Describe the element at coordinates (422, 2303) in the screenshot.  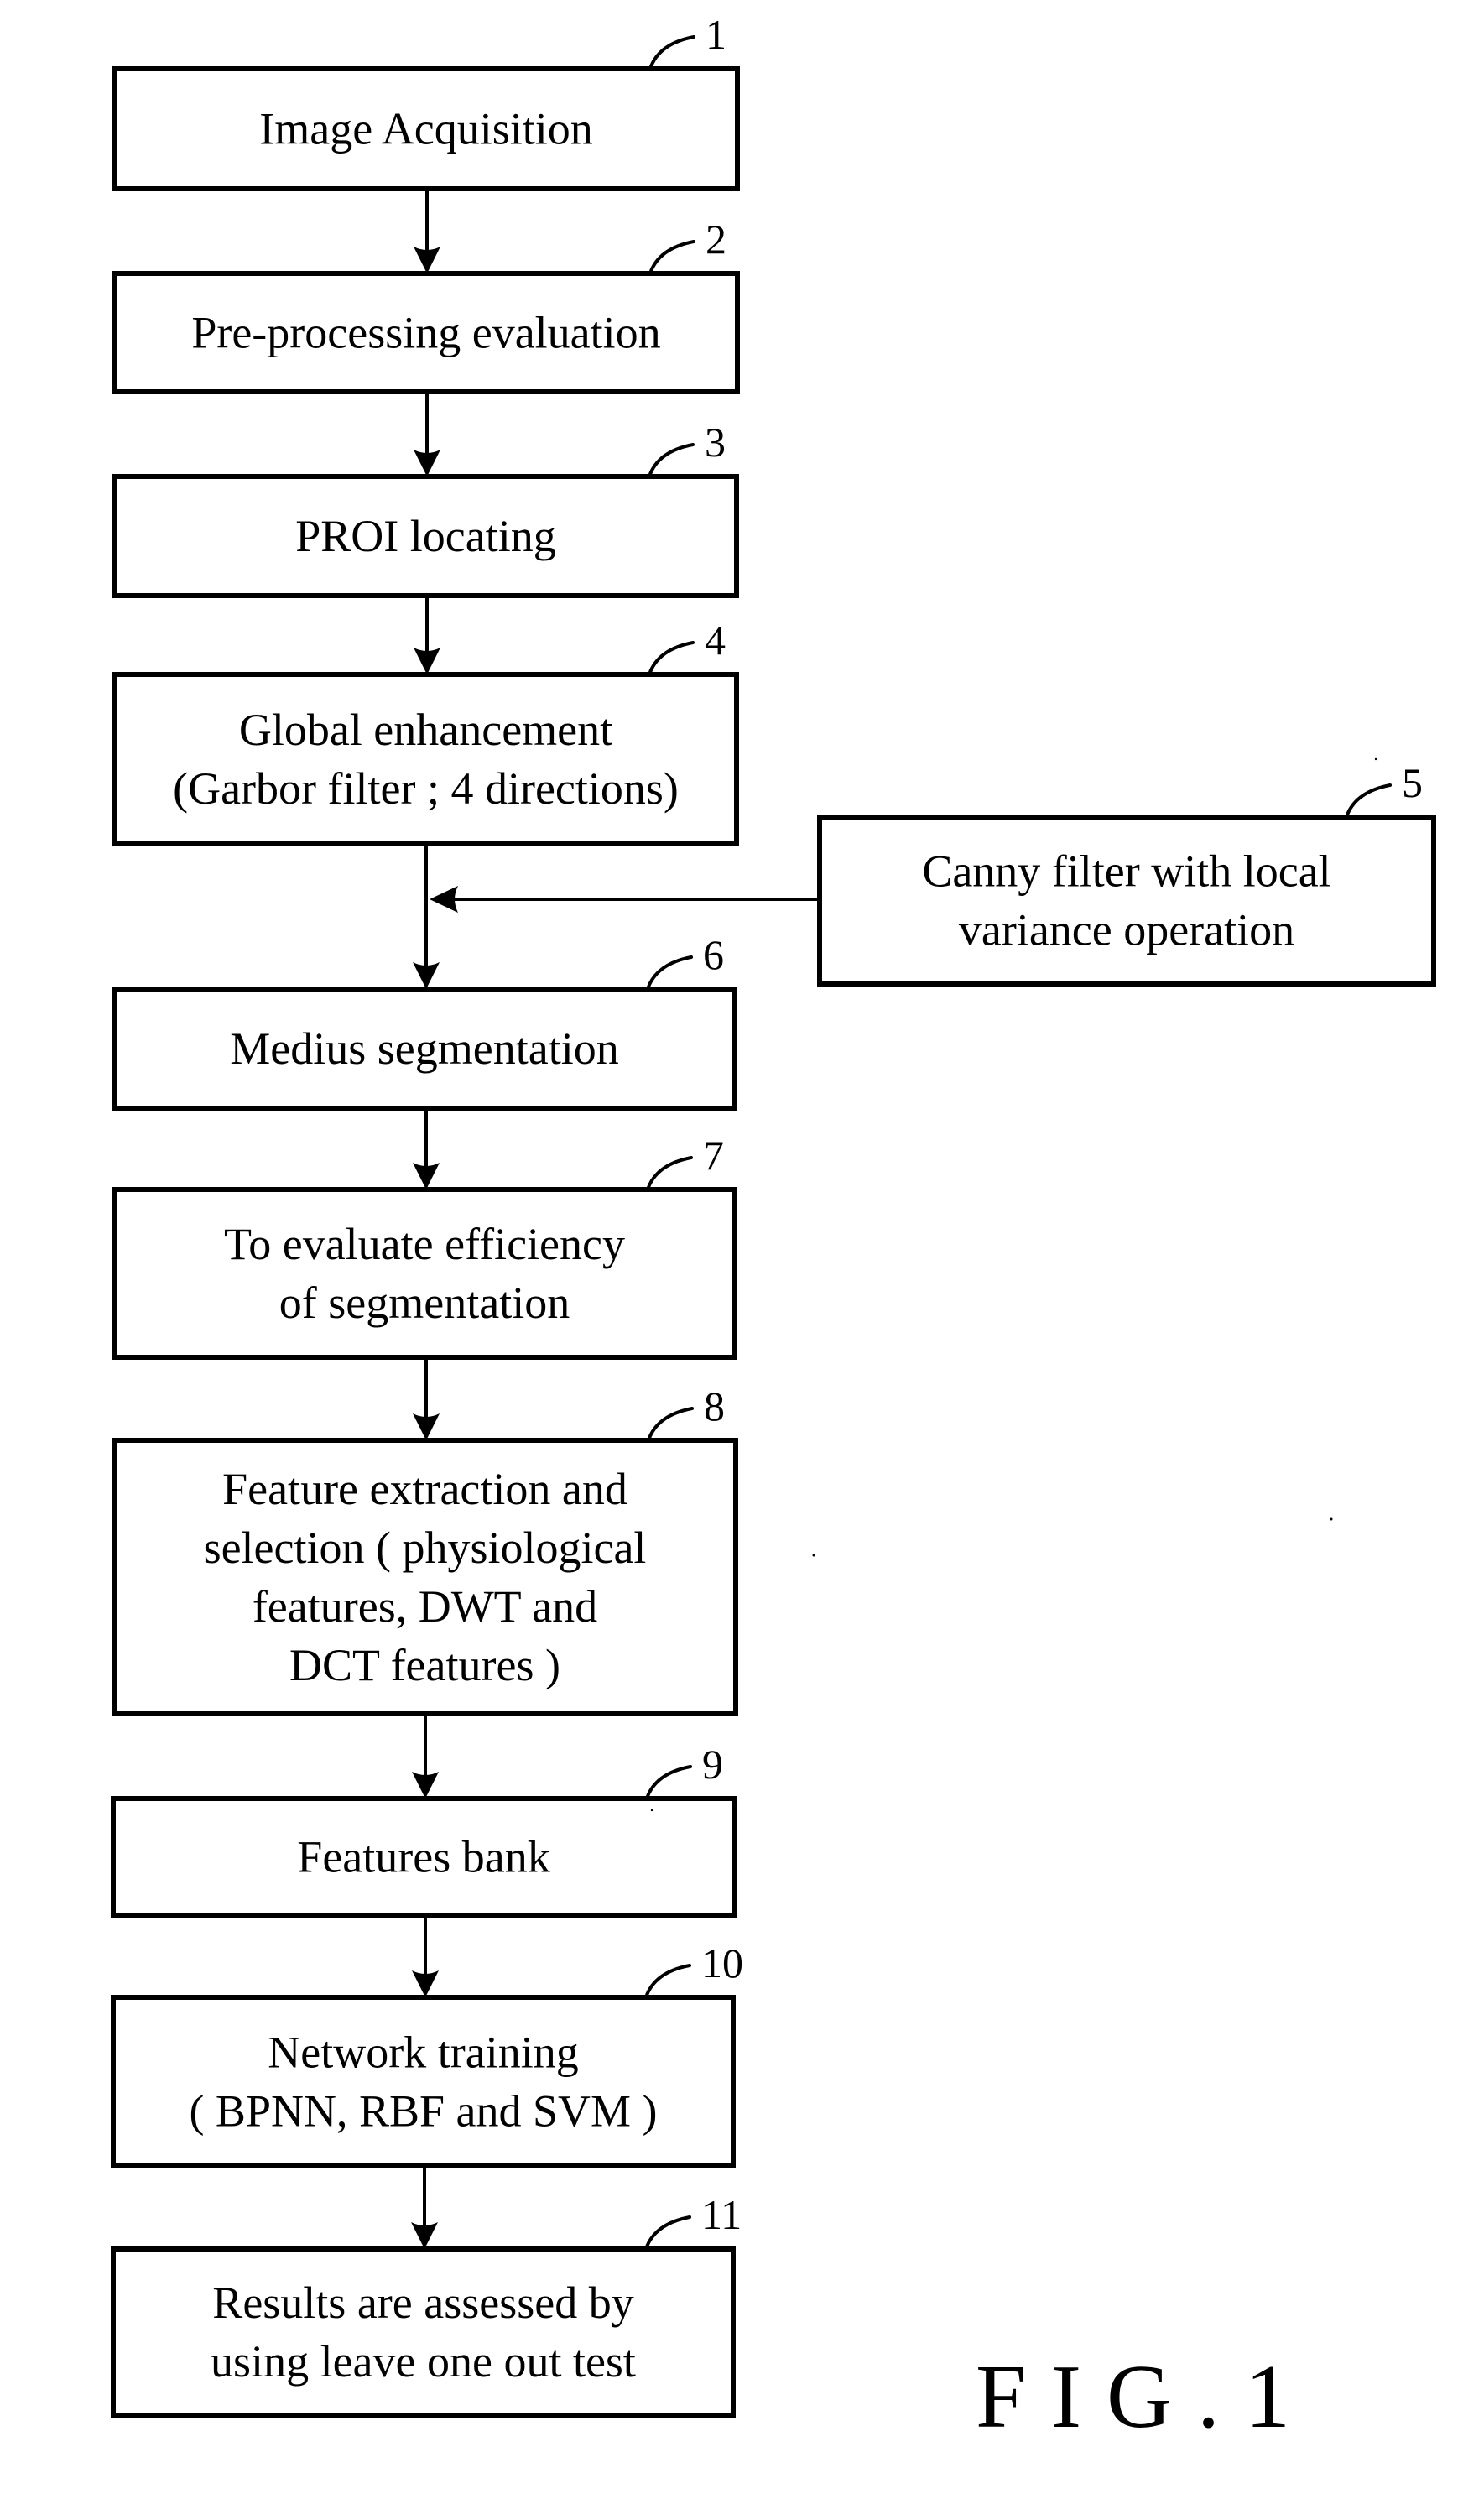
I see `step-label-line: Results are assessed by` at that location.